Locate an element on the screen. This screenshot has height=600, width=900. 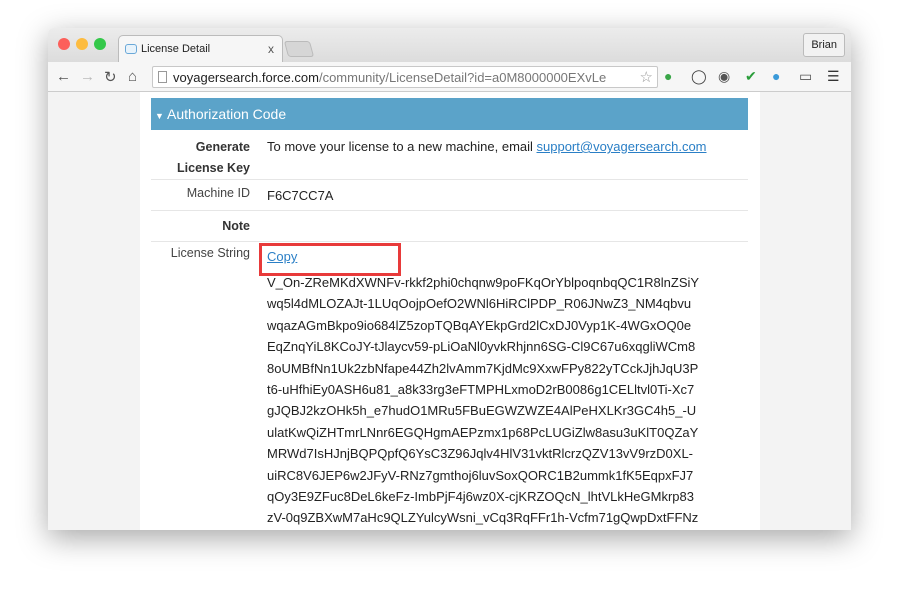
close-window-button is located at coordinates (64, 44).